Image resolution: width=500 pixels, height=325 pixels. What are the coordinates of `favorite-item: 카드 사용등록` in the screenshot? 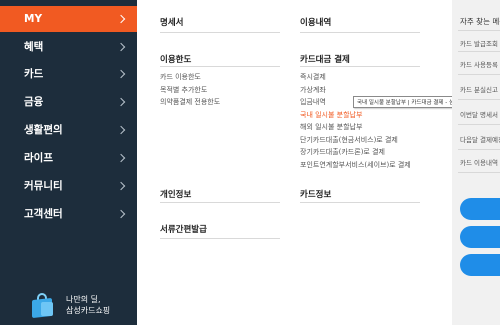 It's located at (479, 64).